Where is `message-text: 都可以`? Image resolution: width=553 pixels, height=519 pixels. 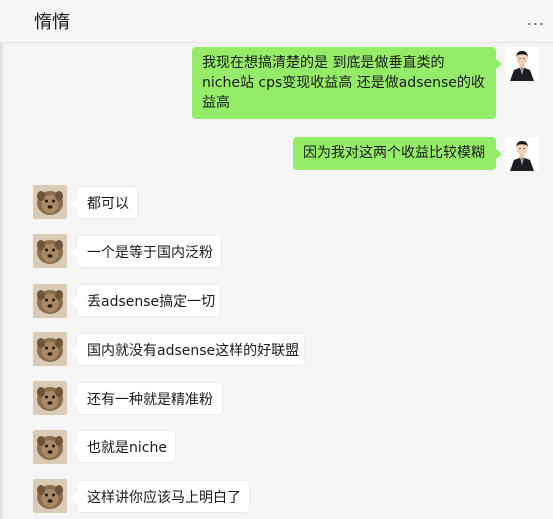
message-text: 都可以 is located at coordinates (108, 204).